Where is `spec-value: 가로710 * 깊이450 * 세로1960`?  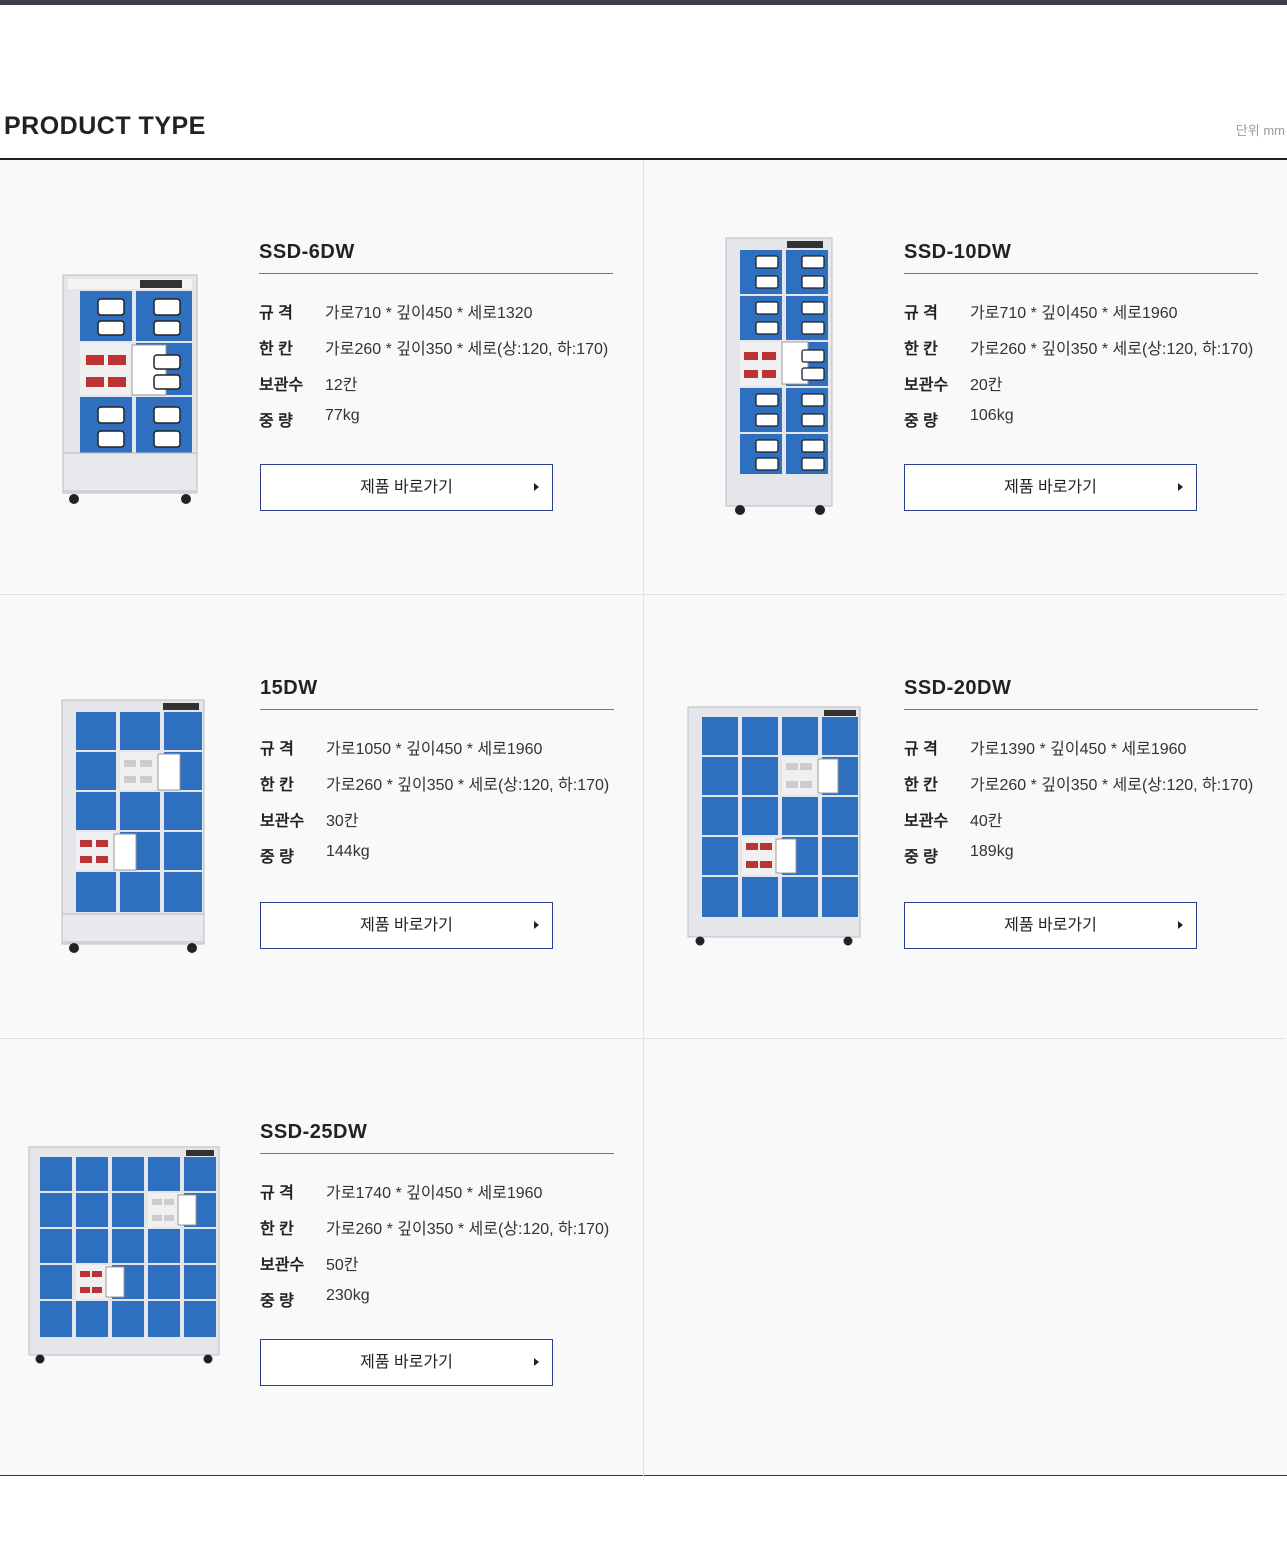
spec-value: 가로710 * 깊이450 * 세로1960 is located at coordinates (1074, 313).